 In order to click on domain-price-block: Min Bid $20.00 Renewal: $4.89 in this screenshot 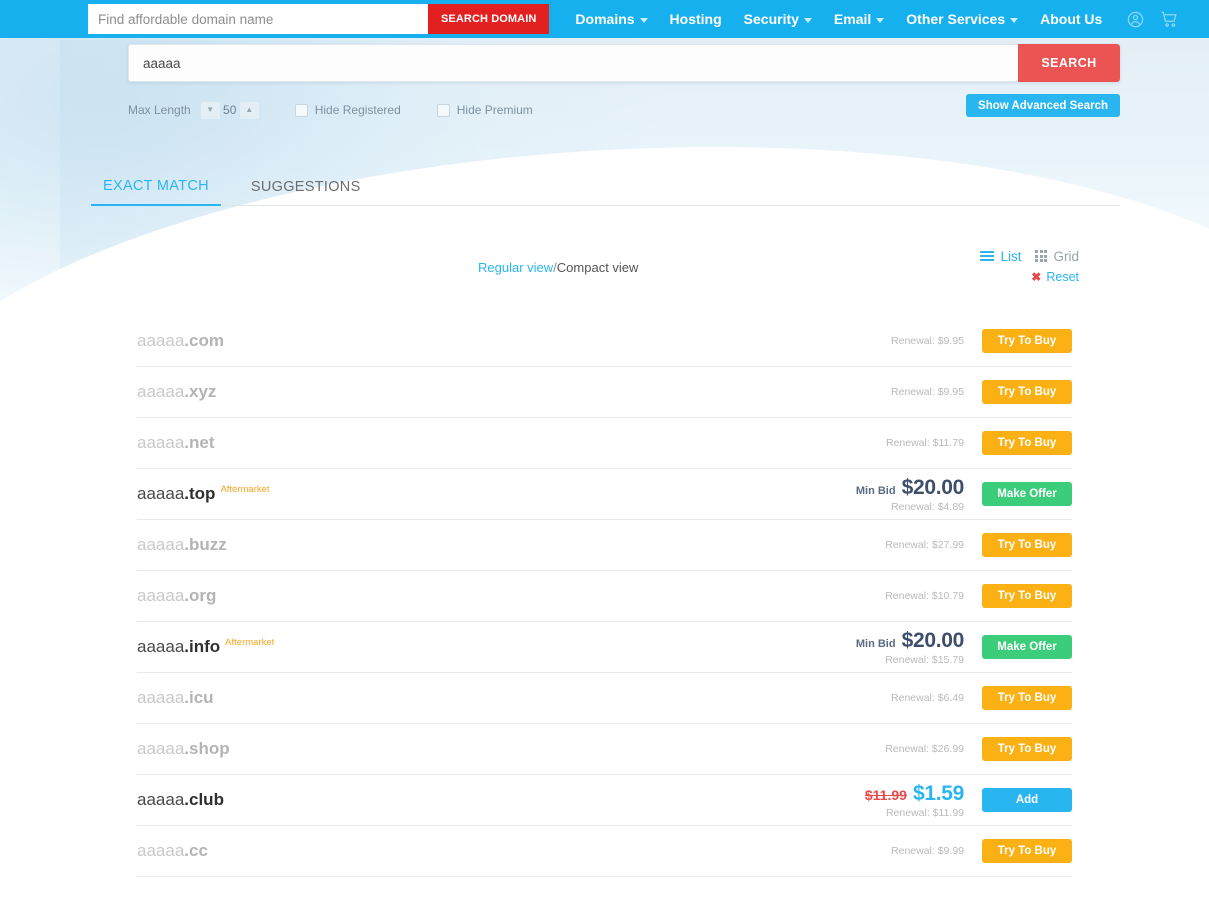, I will do `click(910, 494)`.